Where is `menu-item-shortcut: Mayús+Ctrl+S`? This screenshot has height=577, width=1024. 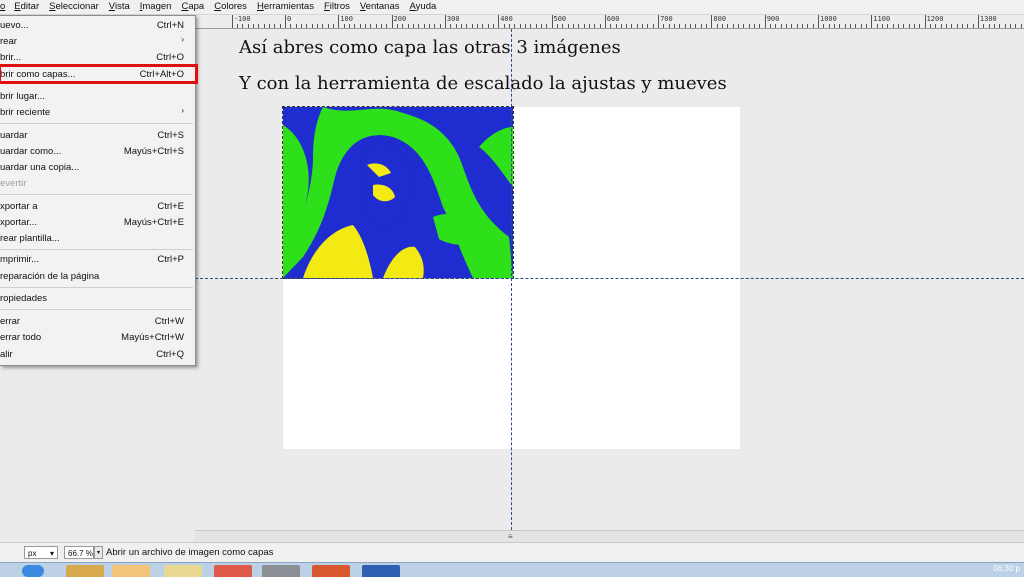
menu-item-shortcut: Mayús+Ctrl+S is located at coordinates (153, 151).